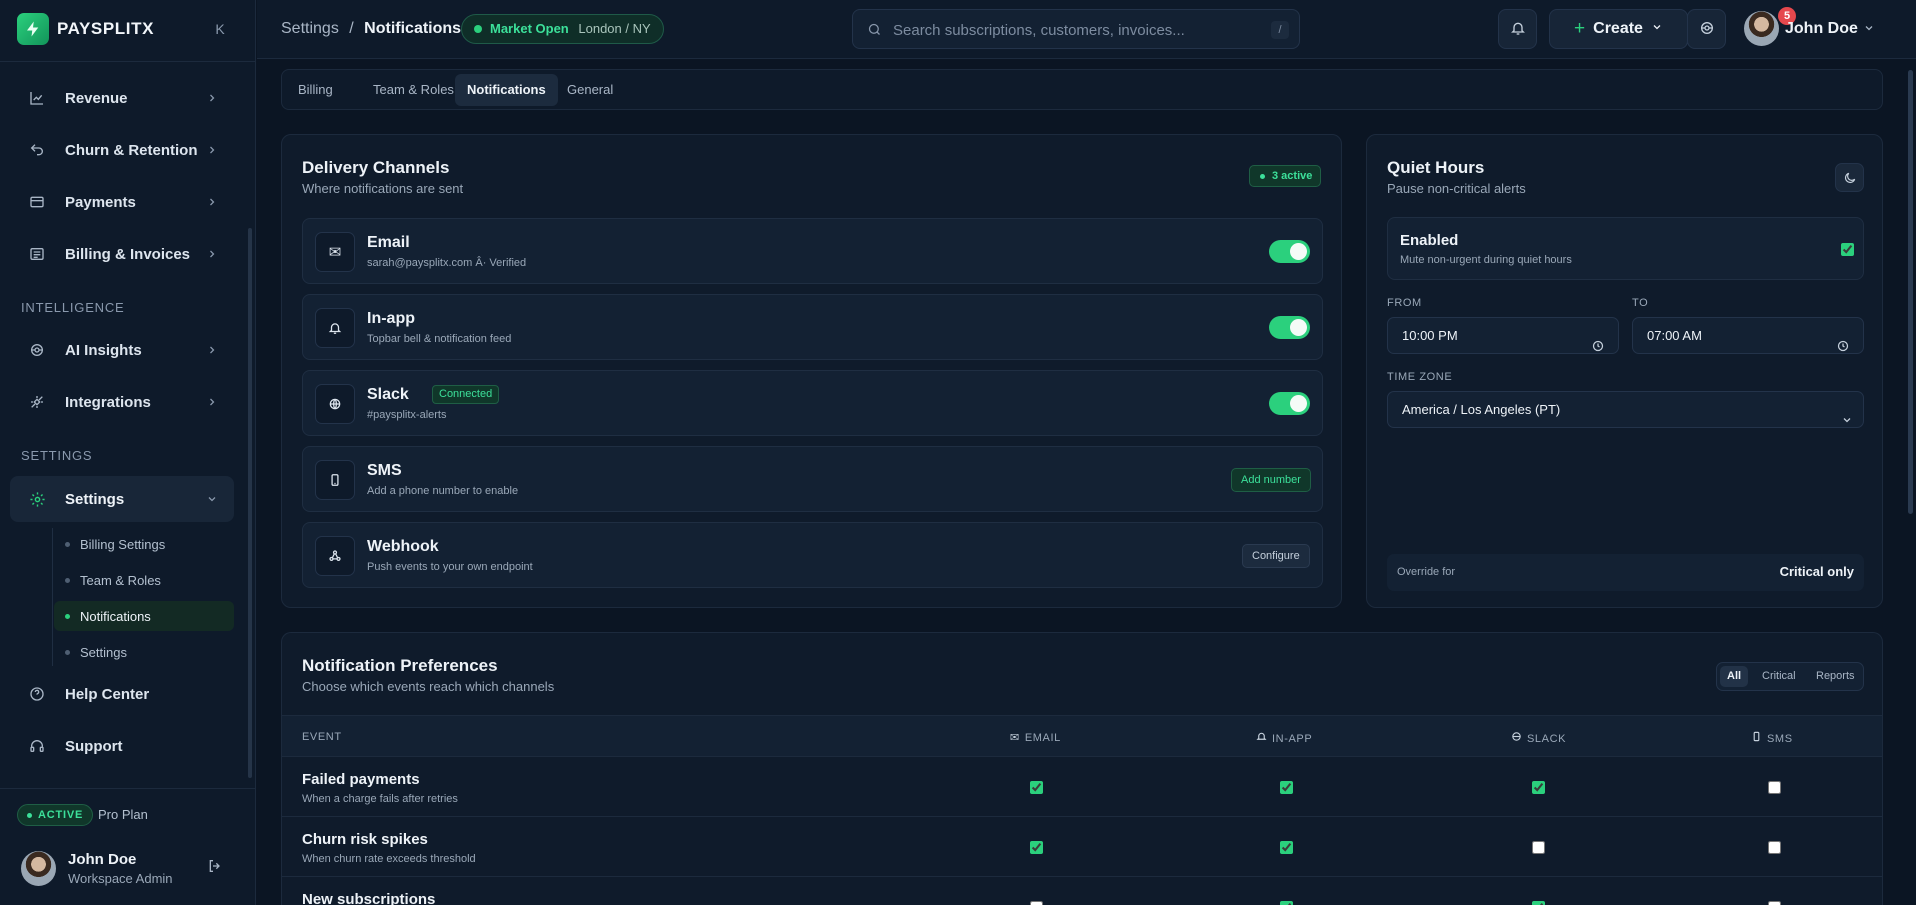  I want to click on channel-name: Webhook, so click(403, 546).